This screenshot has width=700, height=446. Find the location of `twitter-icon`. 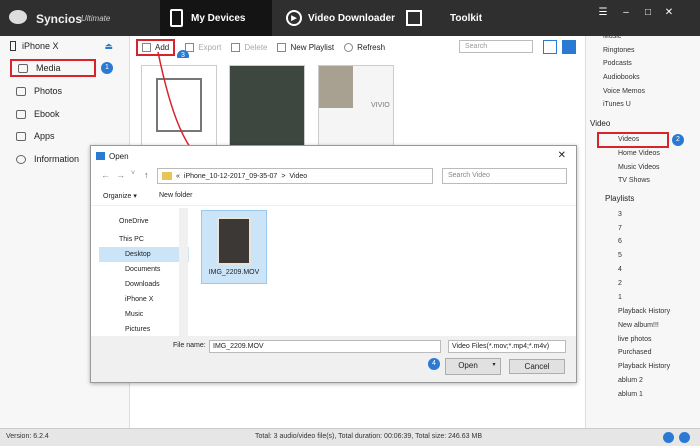

twitter-icon is located at coordinates (684, 437).